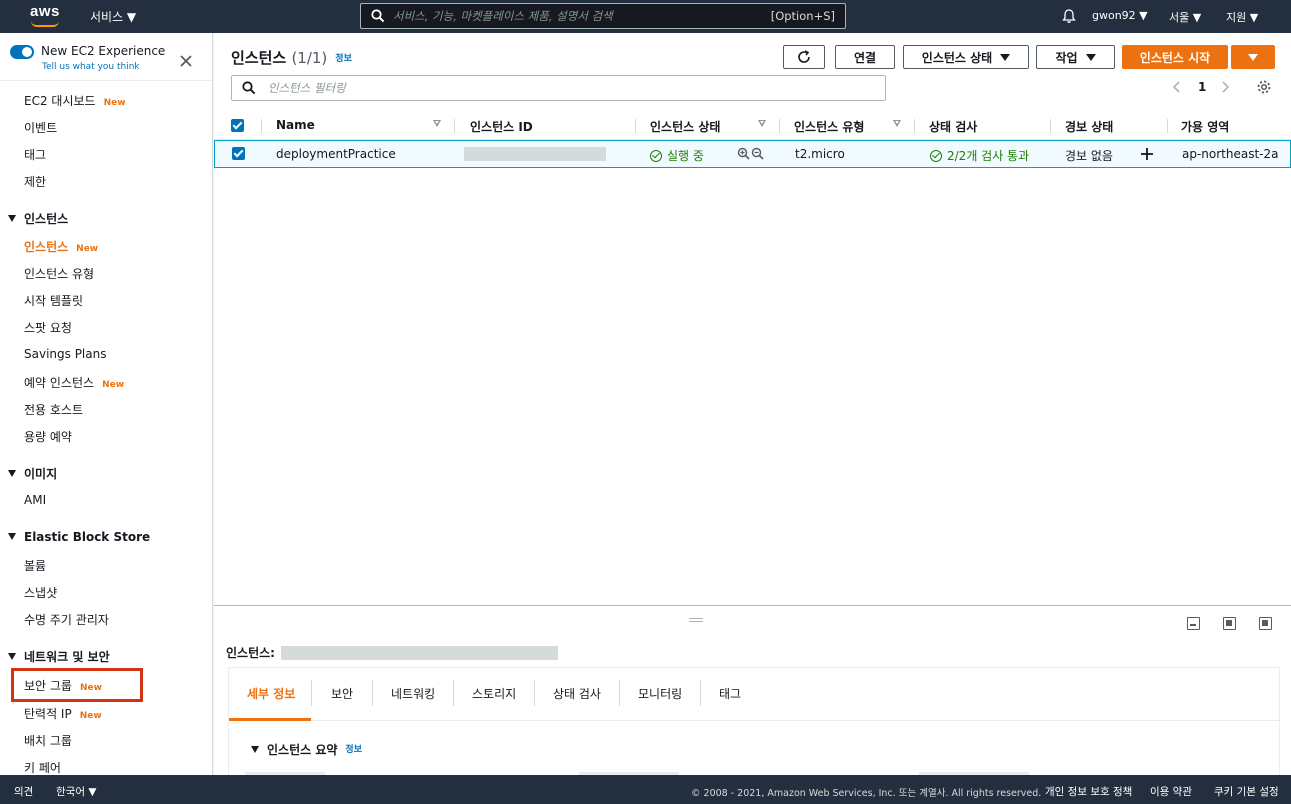 This screenshot has width=1291, height=804. Describe the element at coordinates (1264, 87) in the screenshot. I see `settings-gear-icon` at that location.